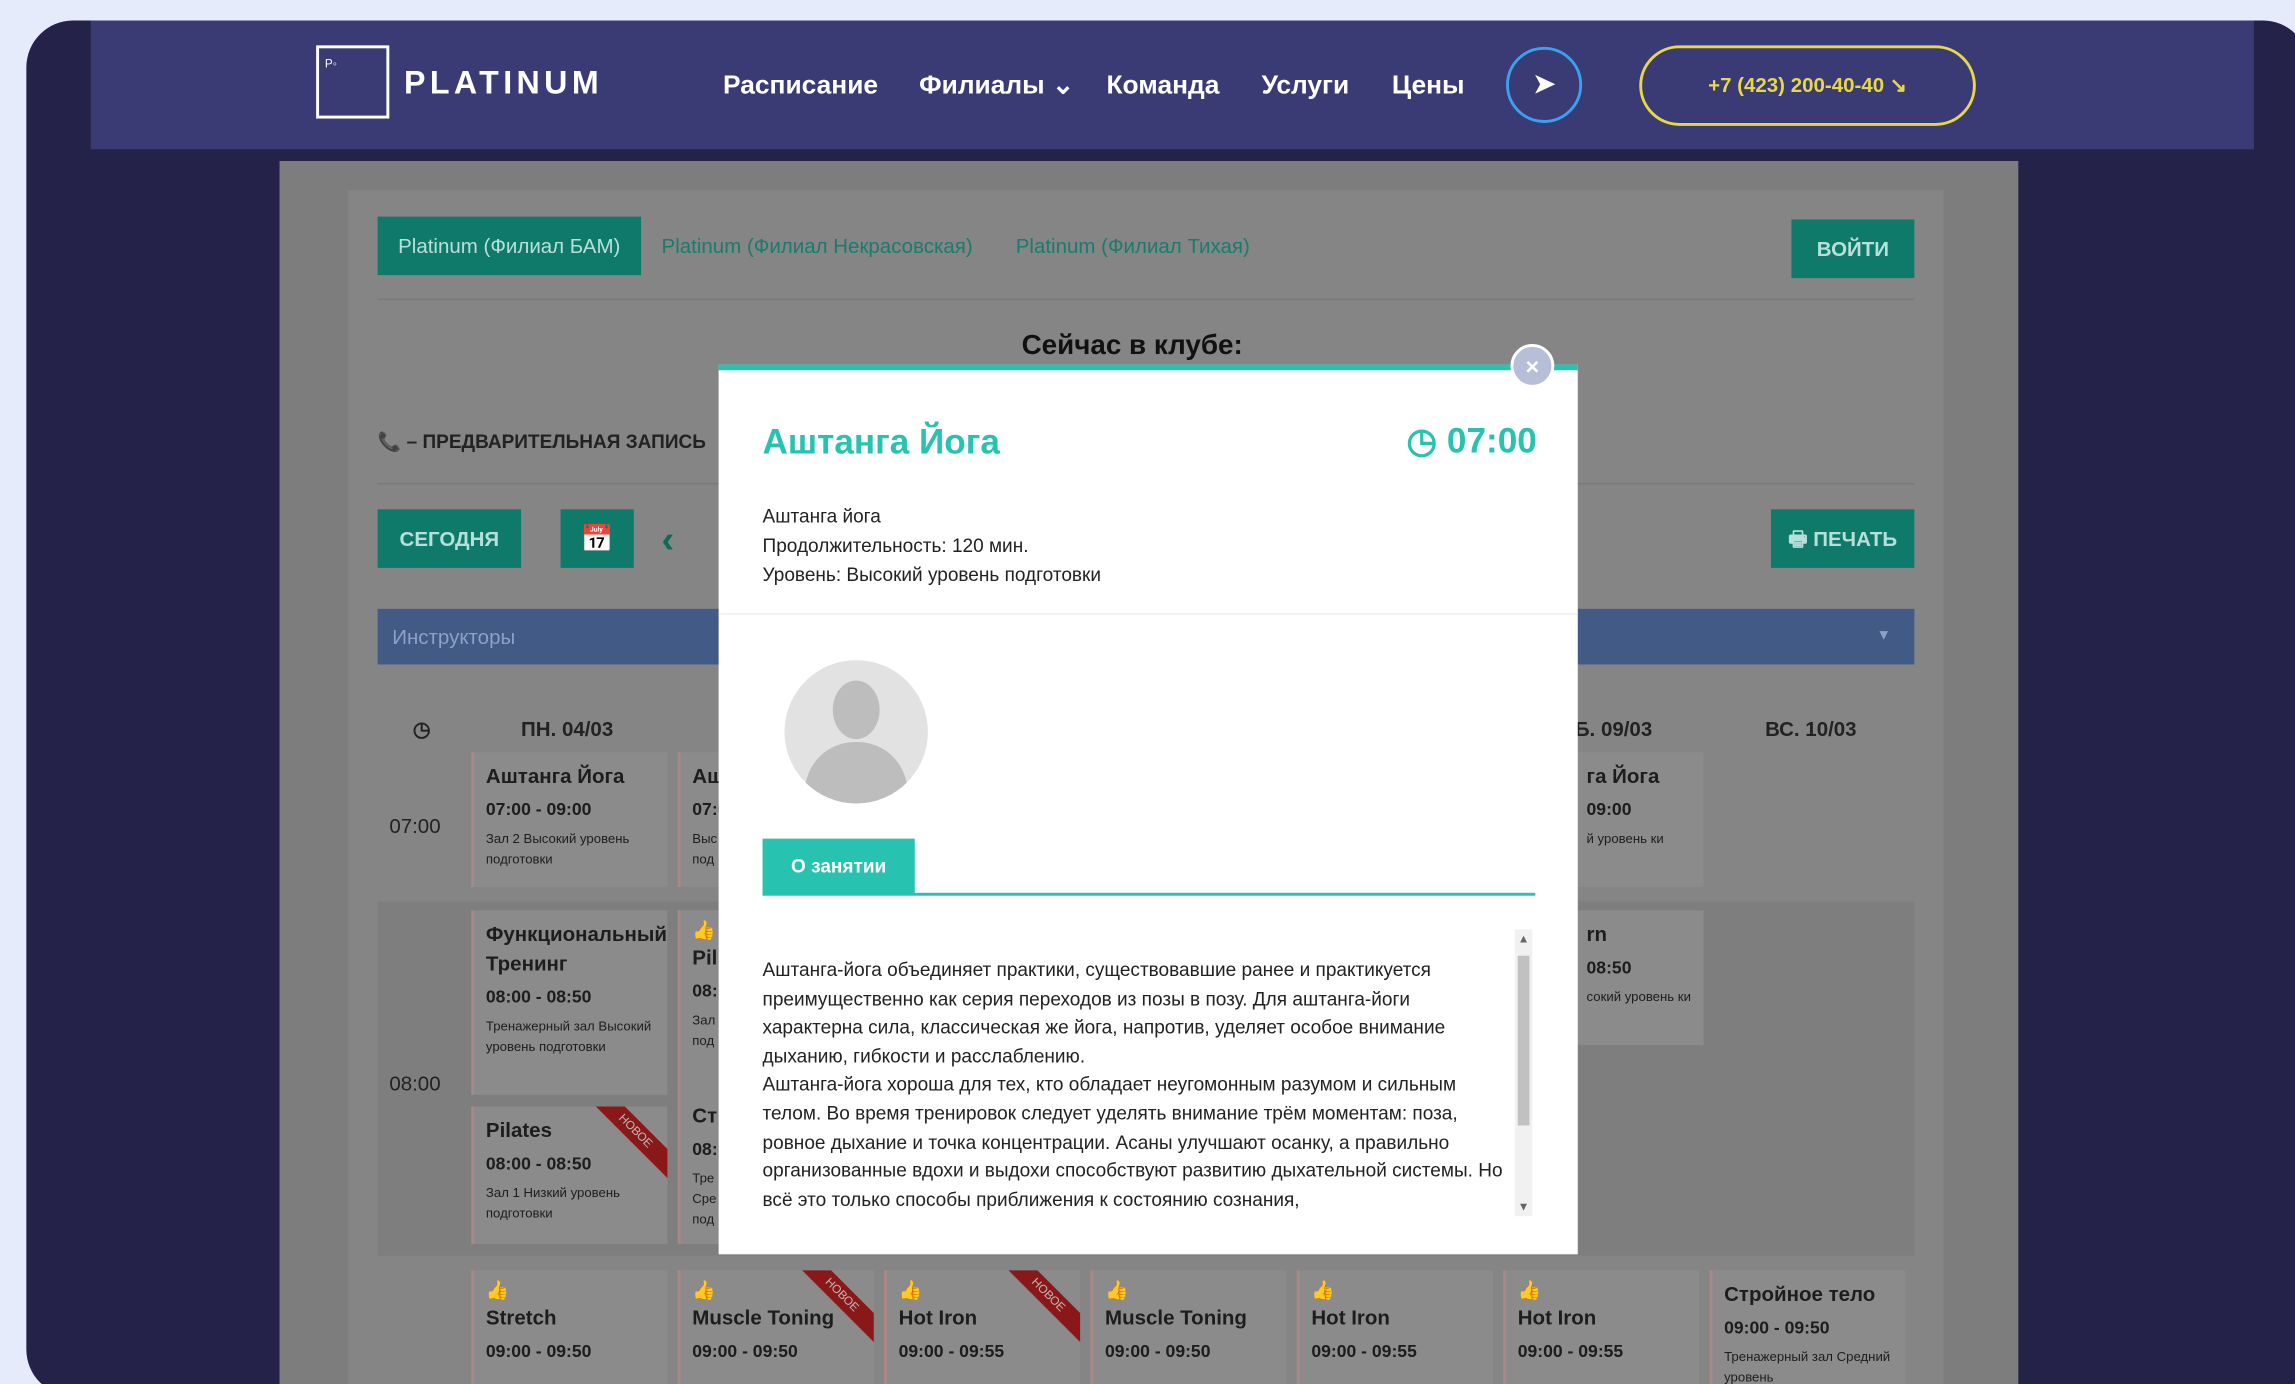 The width and height of the screenshot is (2295, 1384). What do you see at coordinates (521, 1317) in the screenshot?
I see `class-title: Stretch` at bounding box center [521, 1317].